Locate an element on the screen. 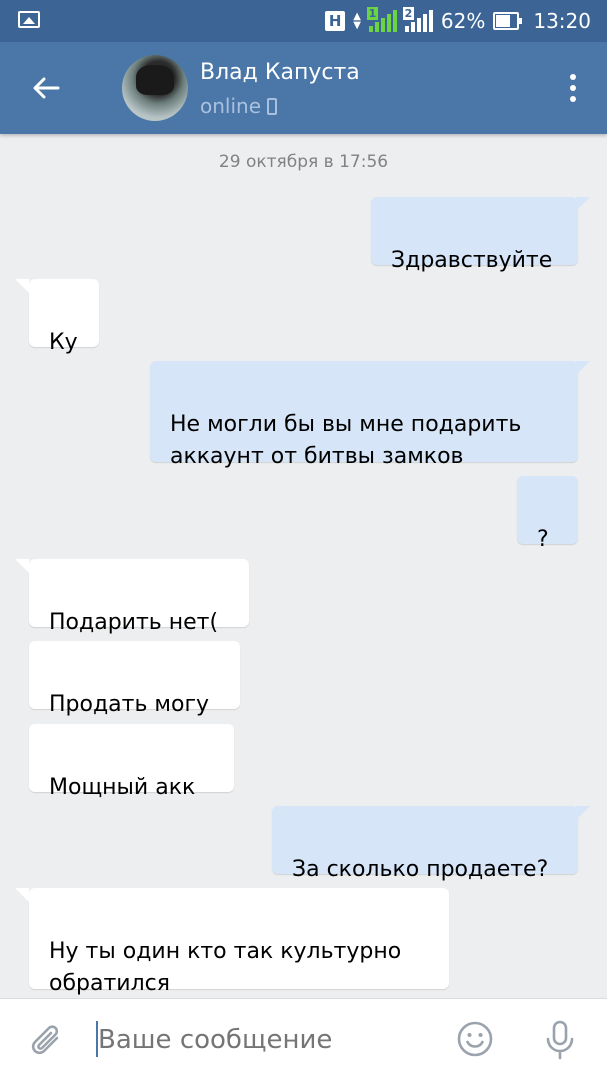 The height and width of the screenshot is (1081, 607). date-separator: 29 октября в 17:56 is located at coordinates (303, 162).